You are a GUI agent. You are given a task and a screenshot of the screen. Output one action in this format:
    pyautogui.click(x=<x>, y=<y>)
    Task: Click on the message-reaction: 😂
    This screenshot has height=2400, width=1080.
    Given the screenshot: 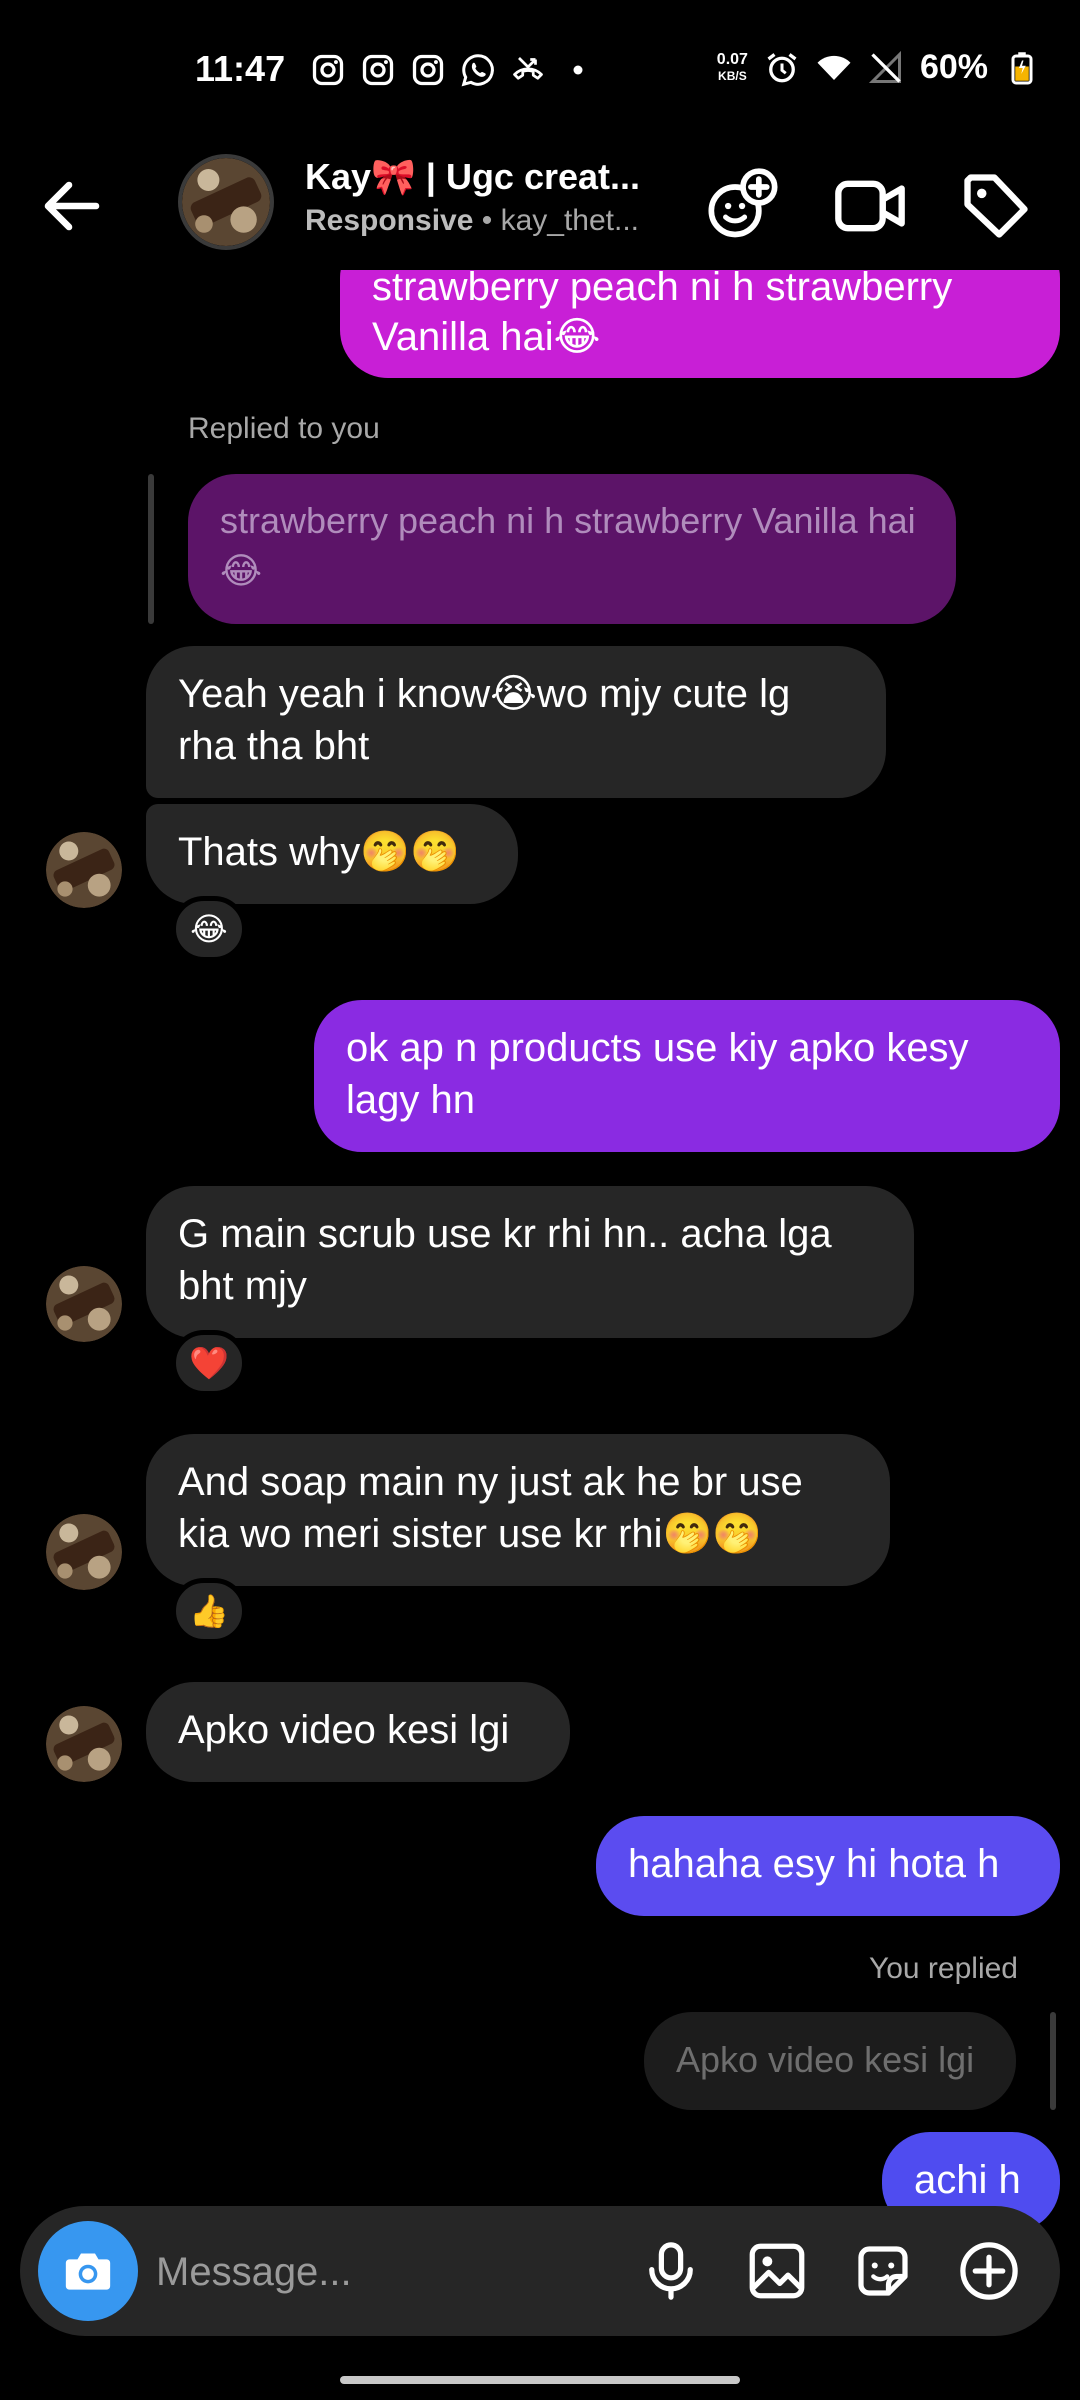 What is the action you would take?
    pyautogui.click(x=209, y=929)
    